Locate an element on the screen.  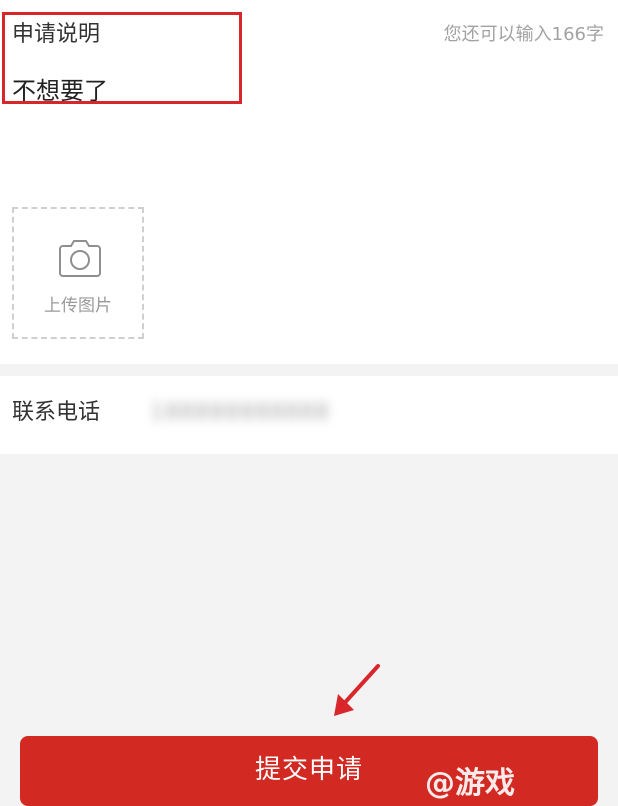
upload-image-button: 上传图片 is located at coordinates (78, 273).